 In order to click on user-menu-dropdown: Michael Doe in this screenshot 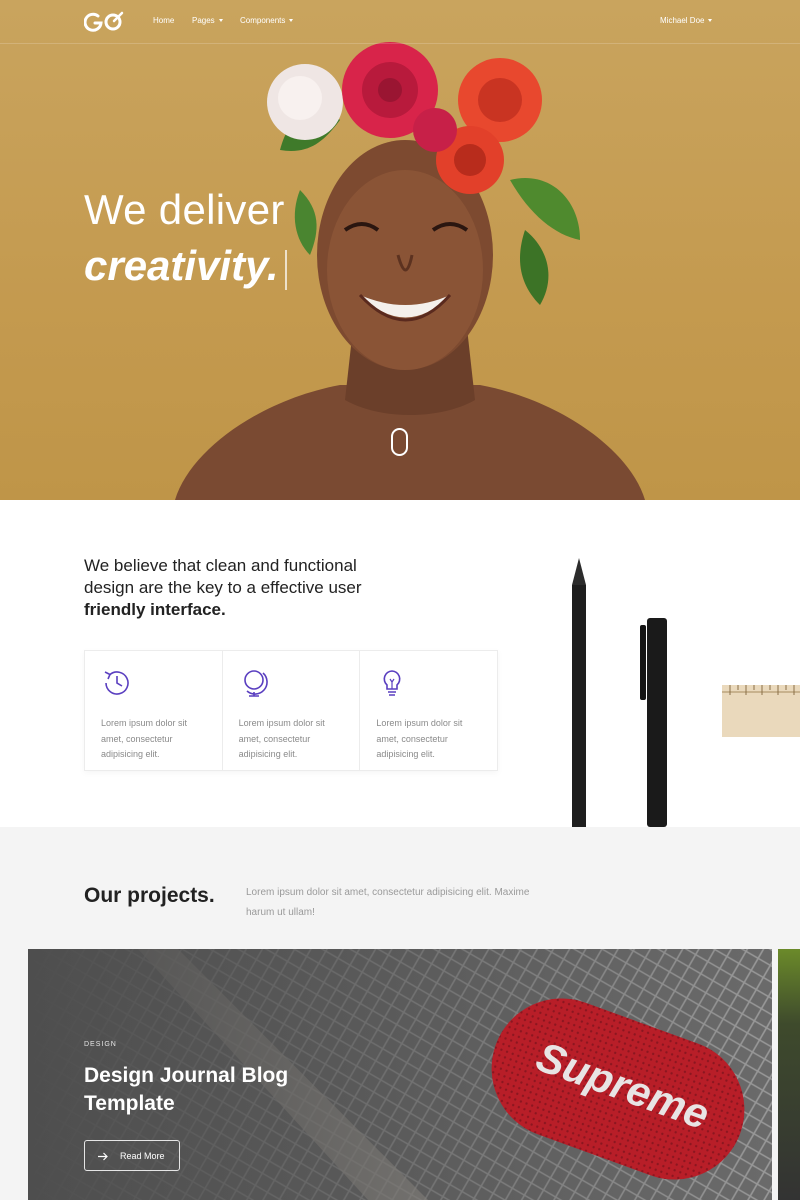, I will do `click(686, 20)`.